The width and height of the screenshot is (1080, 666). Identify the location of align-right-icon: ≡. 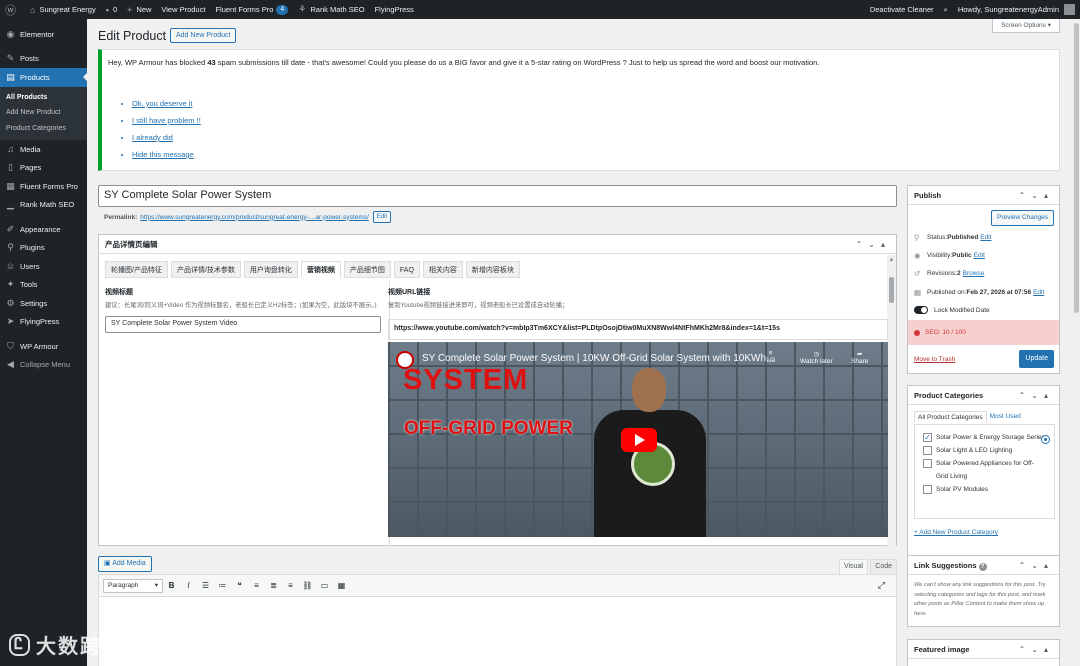
(290, 585).